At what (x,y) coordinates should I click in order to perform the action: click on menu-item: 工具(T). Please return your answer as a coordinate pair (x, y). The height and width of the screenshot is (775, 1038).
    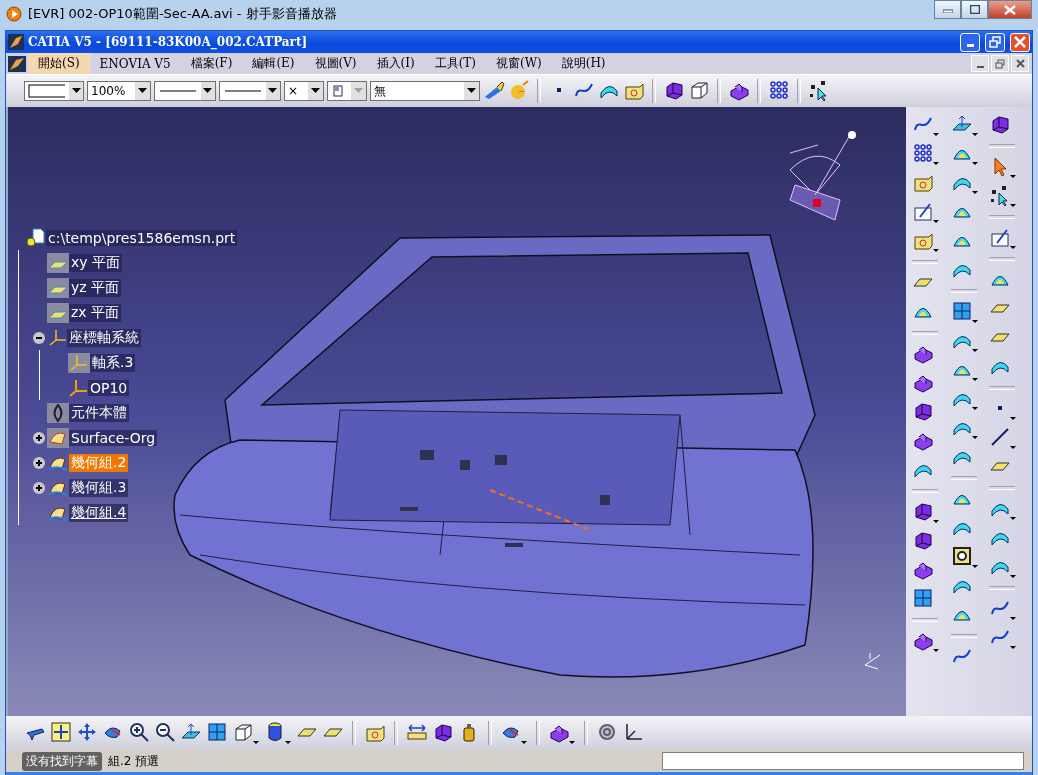
    Looking at the image, I should click on (455, 63).